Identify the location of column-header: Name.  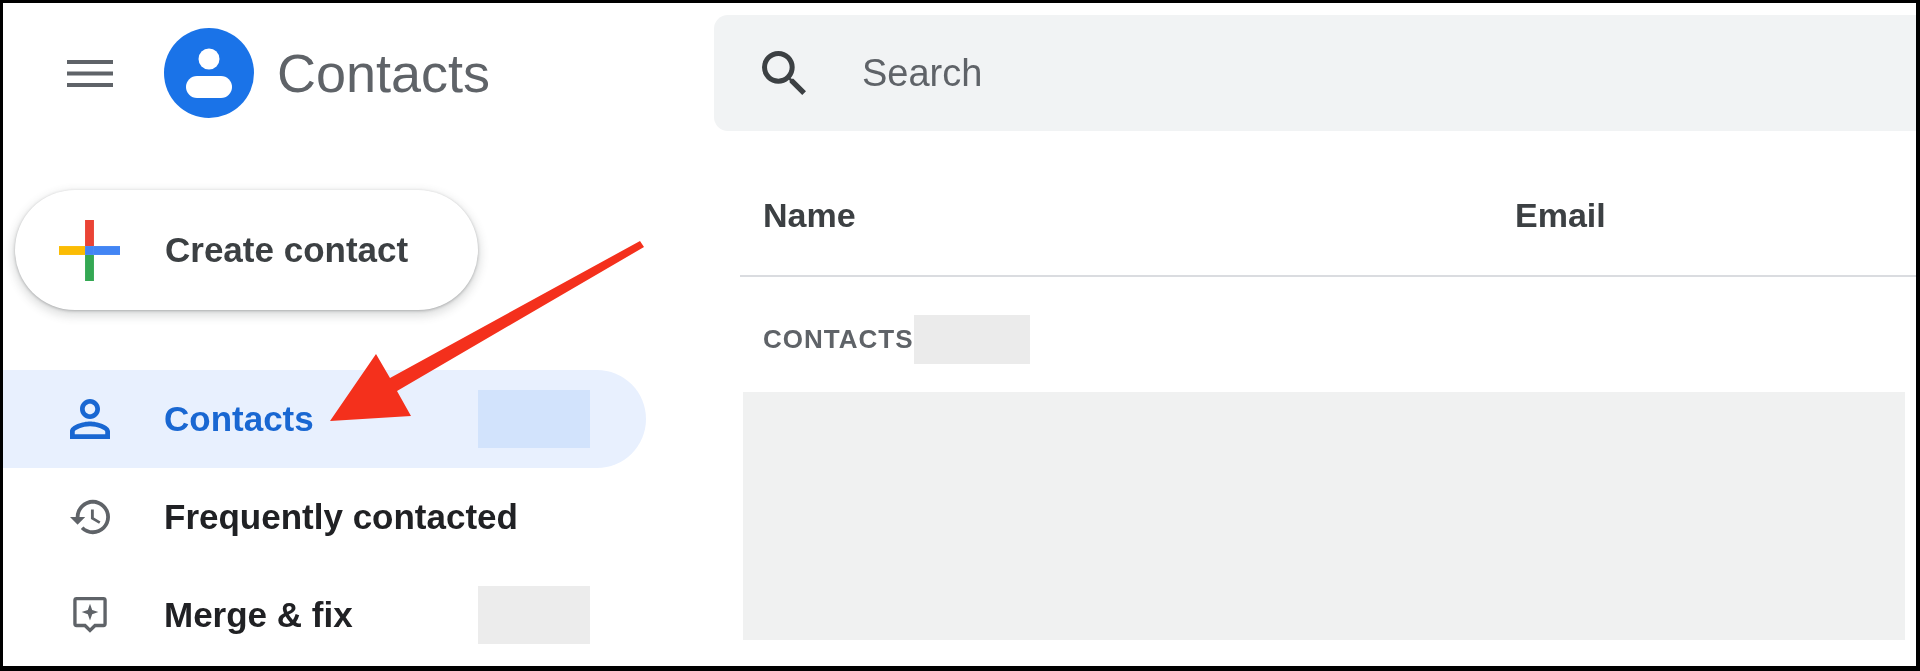
(810, 215).